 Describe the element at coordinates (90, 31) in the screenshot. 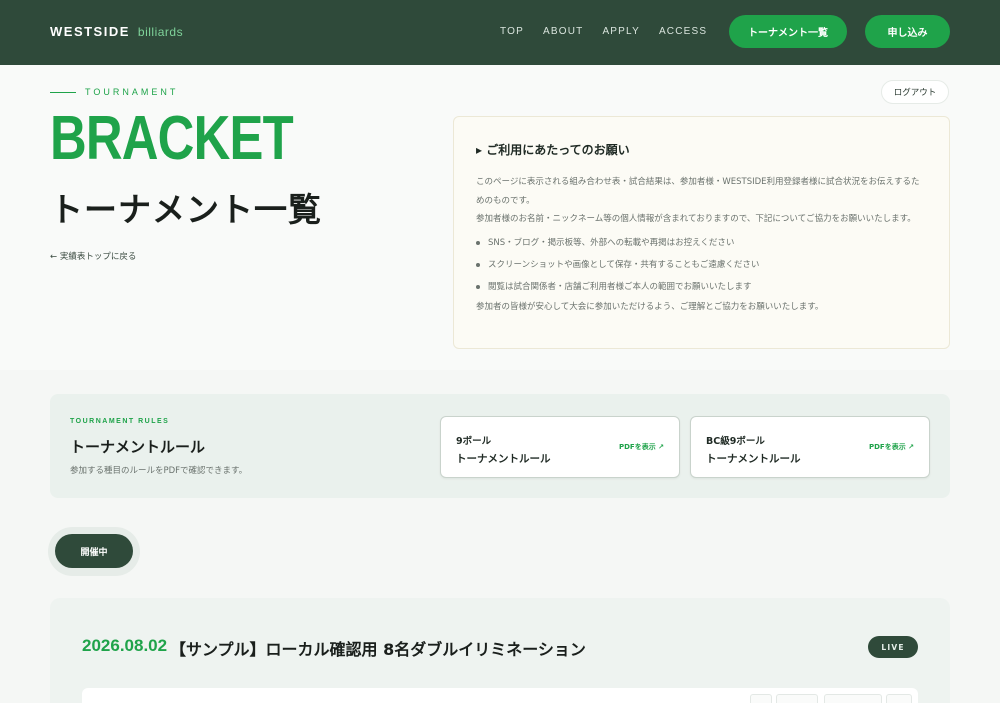

I see `brand-name: WESTSIDE` at that location.